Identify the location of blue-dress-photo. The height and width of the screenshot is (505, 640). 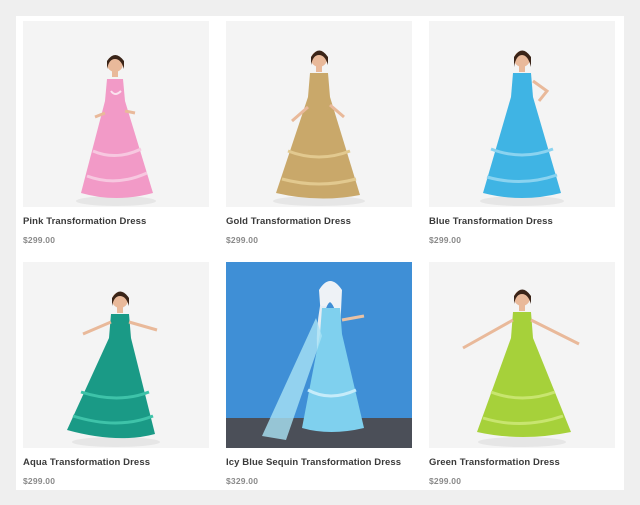
(522, 114).